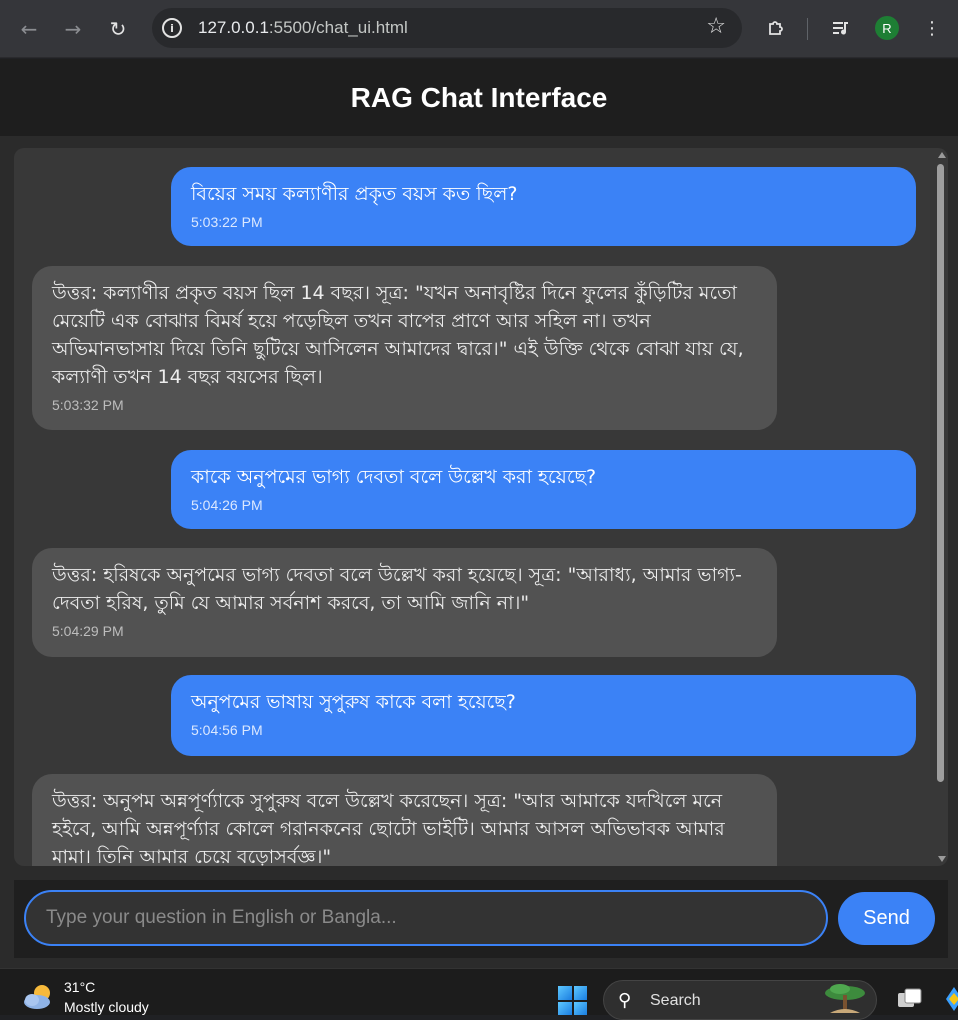 This screenshot has height=1020, width=958. Describe the element at coordinates (479, 994) in the screenshot. I see `taskbar: 31°C Mostly cloudy ⚲ Search` at that location.